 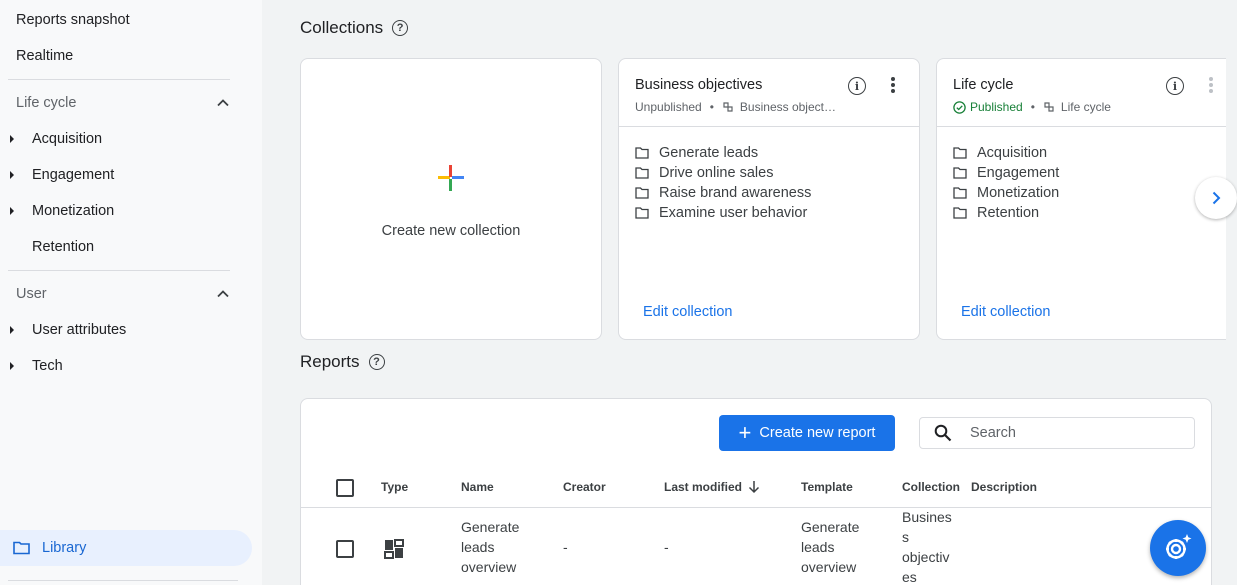 What do you see at coordinates (47, 366) in the screenshot?
I see `sidebar-item-label: Tech` at bounding box center [47, 366].